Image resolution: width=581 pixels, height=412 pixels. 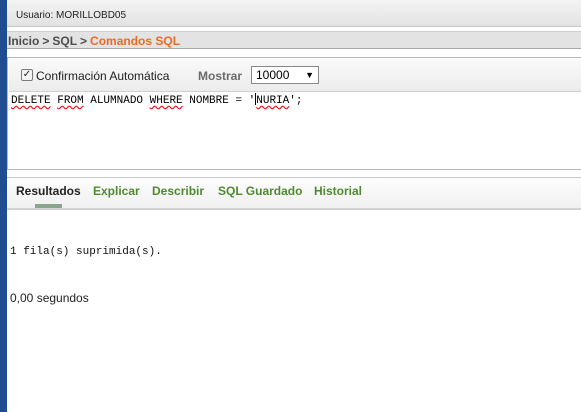 I want to click on breadcrumb-current: Comandos SQL, so click(x=135, y=41).